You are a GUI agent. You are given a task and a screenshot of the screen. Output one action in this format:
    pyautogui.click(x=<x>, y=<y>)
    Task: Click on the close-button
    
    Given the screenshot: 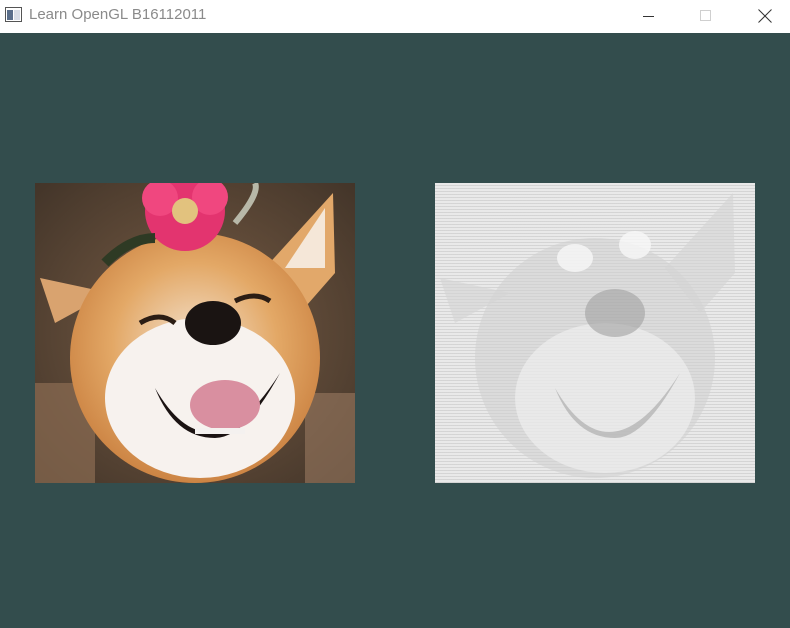 What is the action you would take?
    pyautogui.click(x=765, y=15)
    